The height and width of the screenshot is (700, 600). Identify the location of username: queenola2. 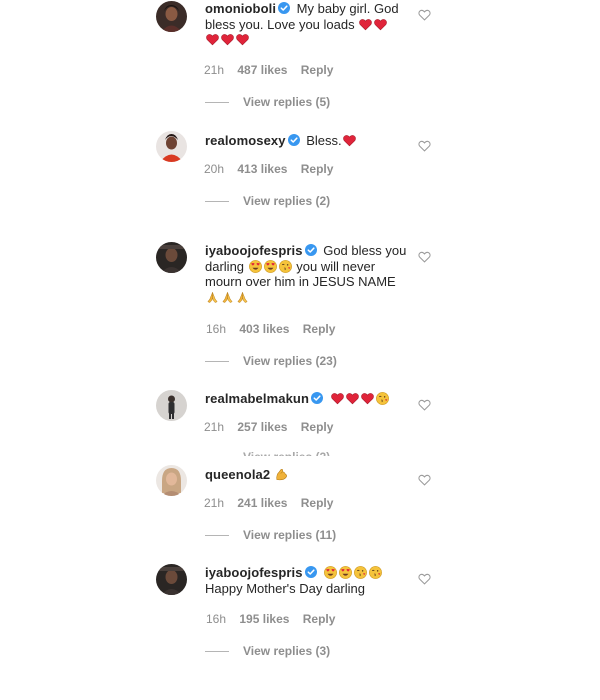
(237, 474).